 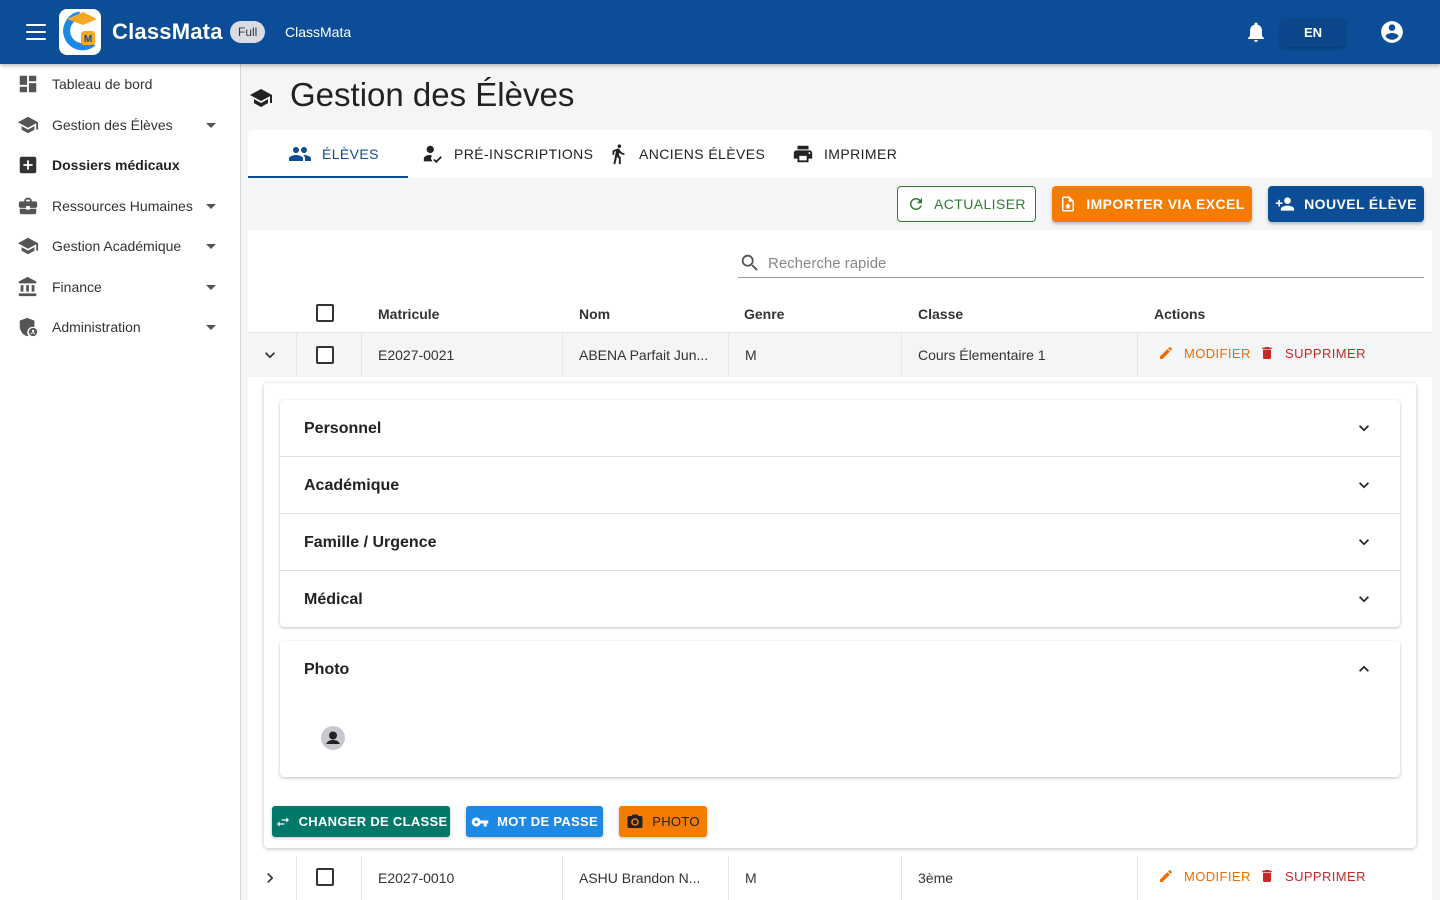 What do you see at coordinates (373, 821) in the screenshot?
I see `change-class-label: CHANGER DE CLASSE` at bounding box center [373, 821].